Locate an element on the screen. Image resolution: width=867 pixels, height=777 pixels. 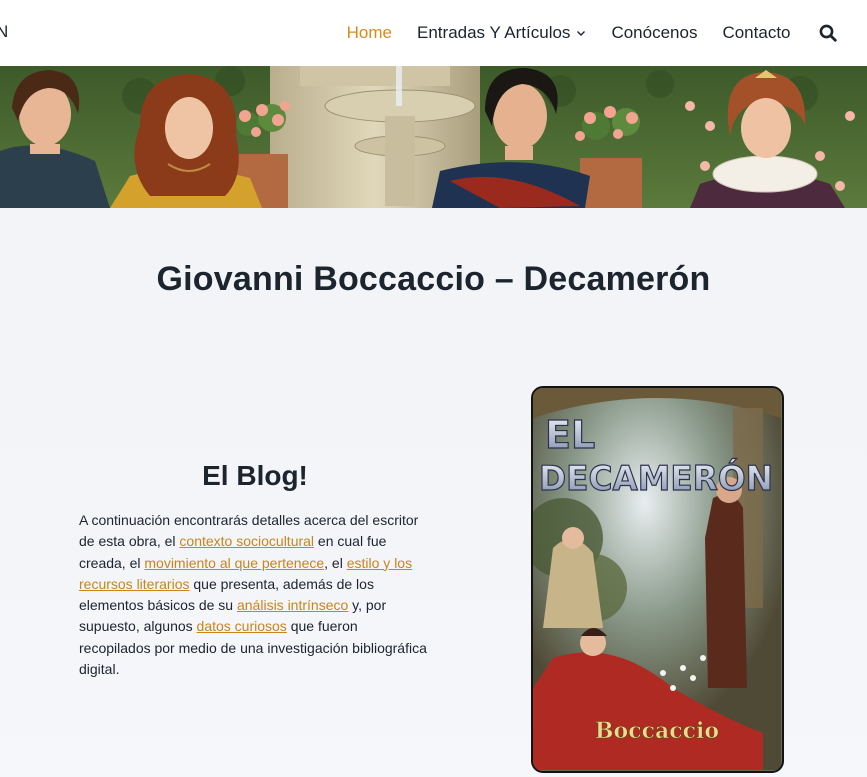
search-button is located at coordinates (828, 33).